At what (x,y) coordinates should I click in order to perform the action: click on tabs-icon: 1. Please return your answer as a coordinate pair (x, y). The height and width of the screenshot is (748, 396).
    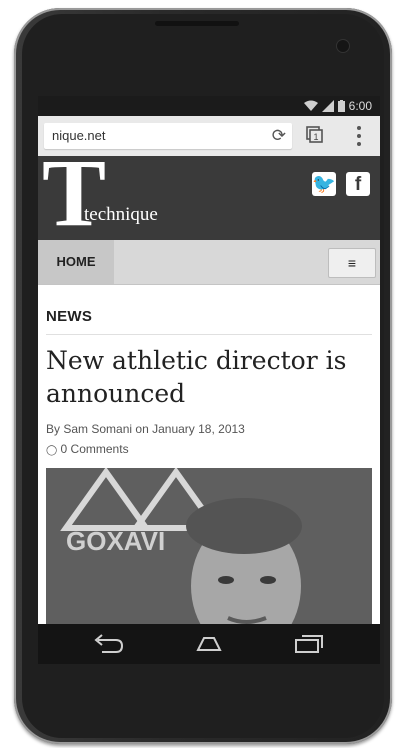
    Looking at the image, I should click on (315, 135).